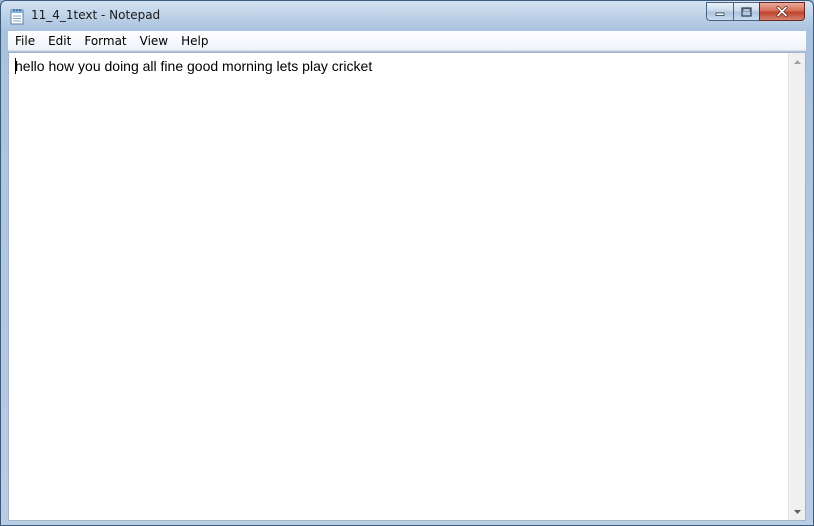  I want to click on menu-bar: File Edit Format View Help, so click(407, 41).